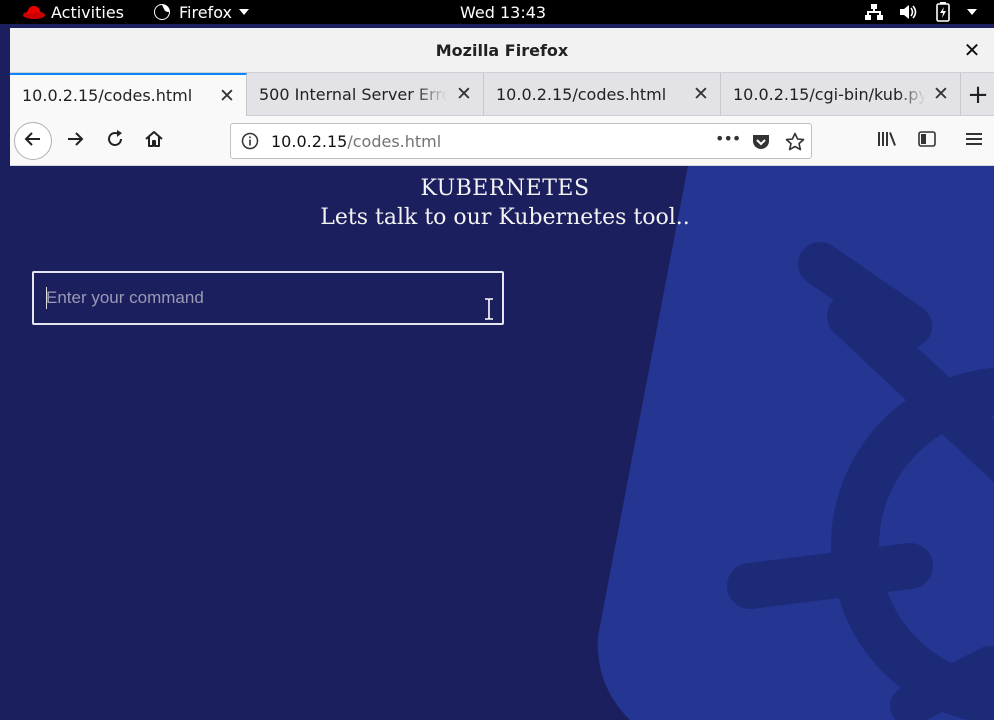 Image resolution: width=994 pixels, height=720 pixels. What do you see at coordinates (972, 50) in the screenshot?
I see `window-close-button: ✕` at bounding box center [972, 50].